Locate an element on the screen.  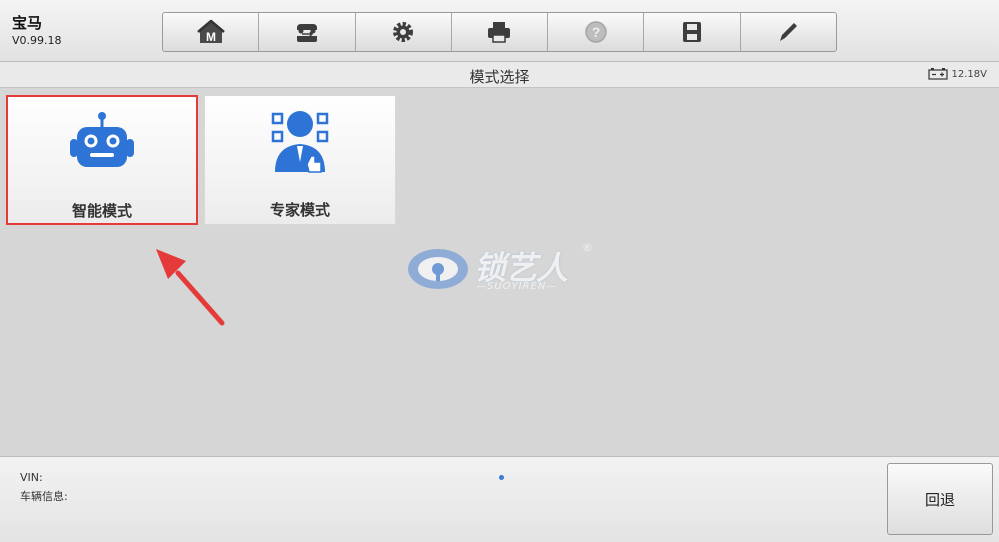
settings-button is located at coordinates (404, 32).